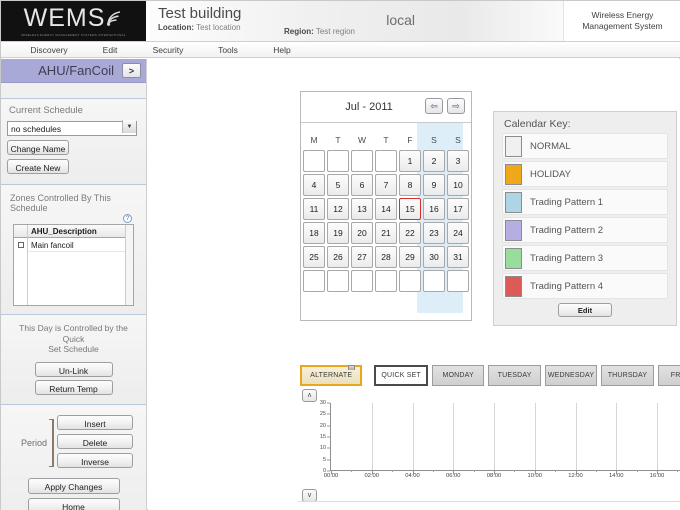  What do you see at coordinates (338, 257) in the screenshot?
I see `calendar-day-cell: 26` at bounding box center [338, 257].